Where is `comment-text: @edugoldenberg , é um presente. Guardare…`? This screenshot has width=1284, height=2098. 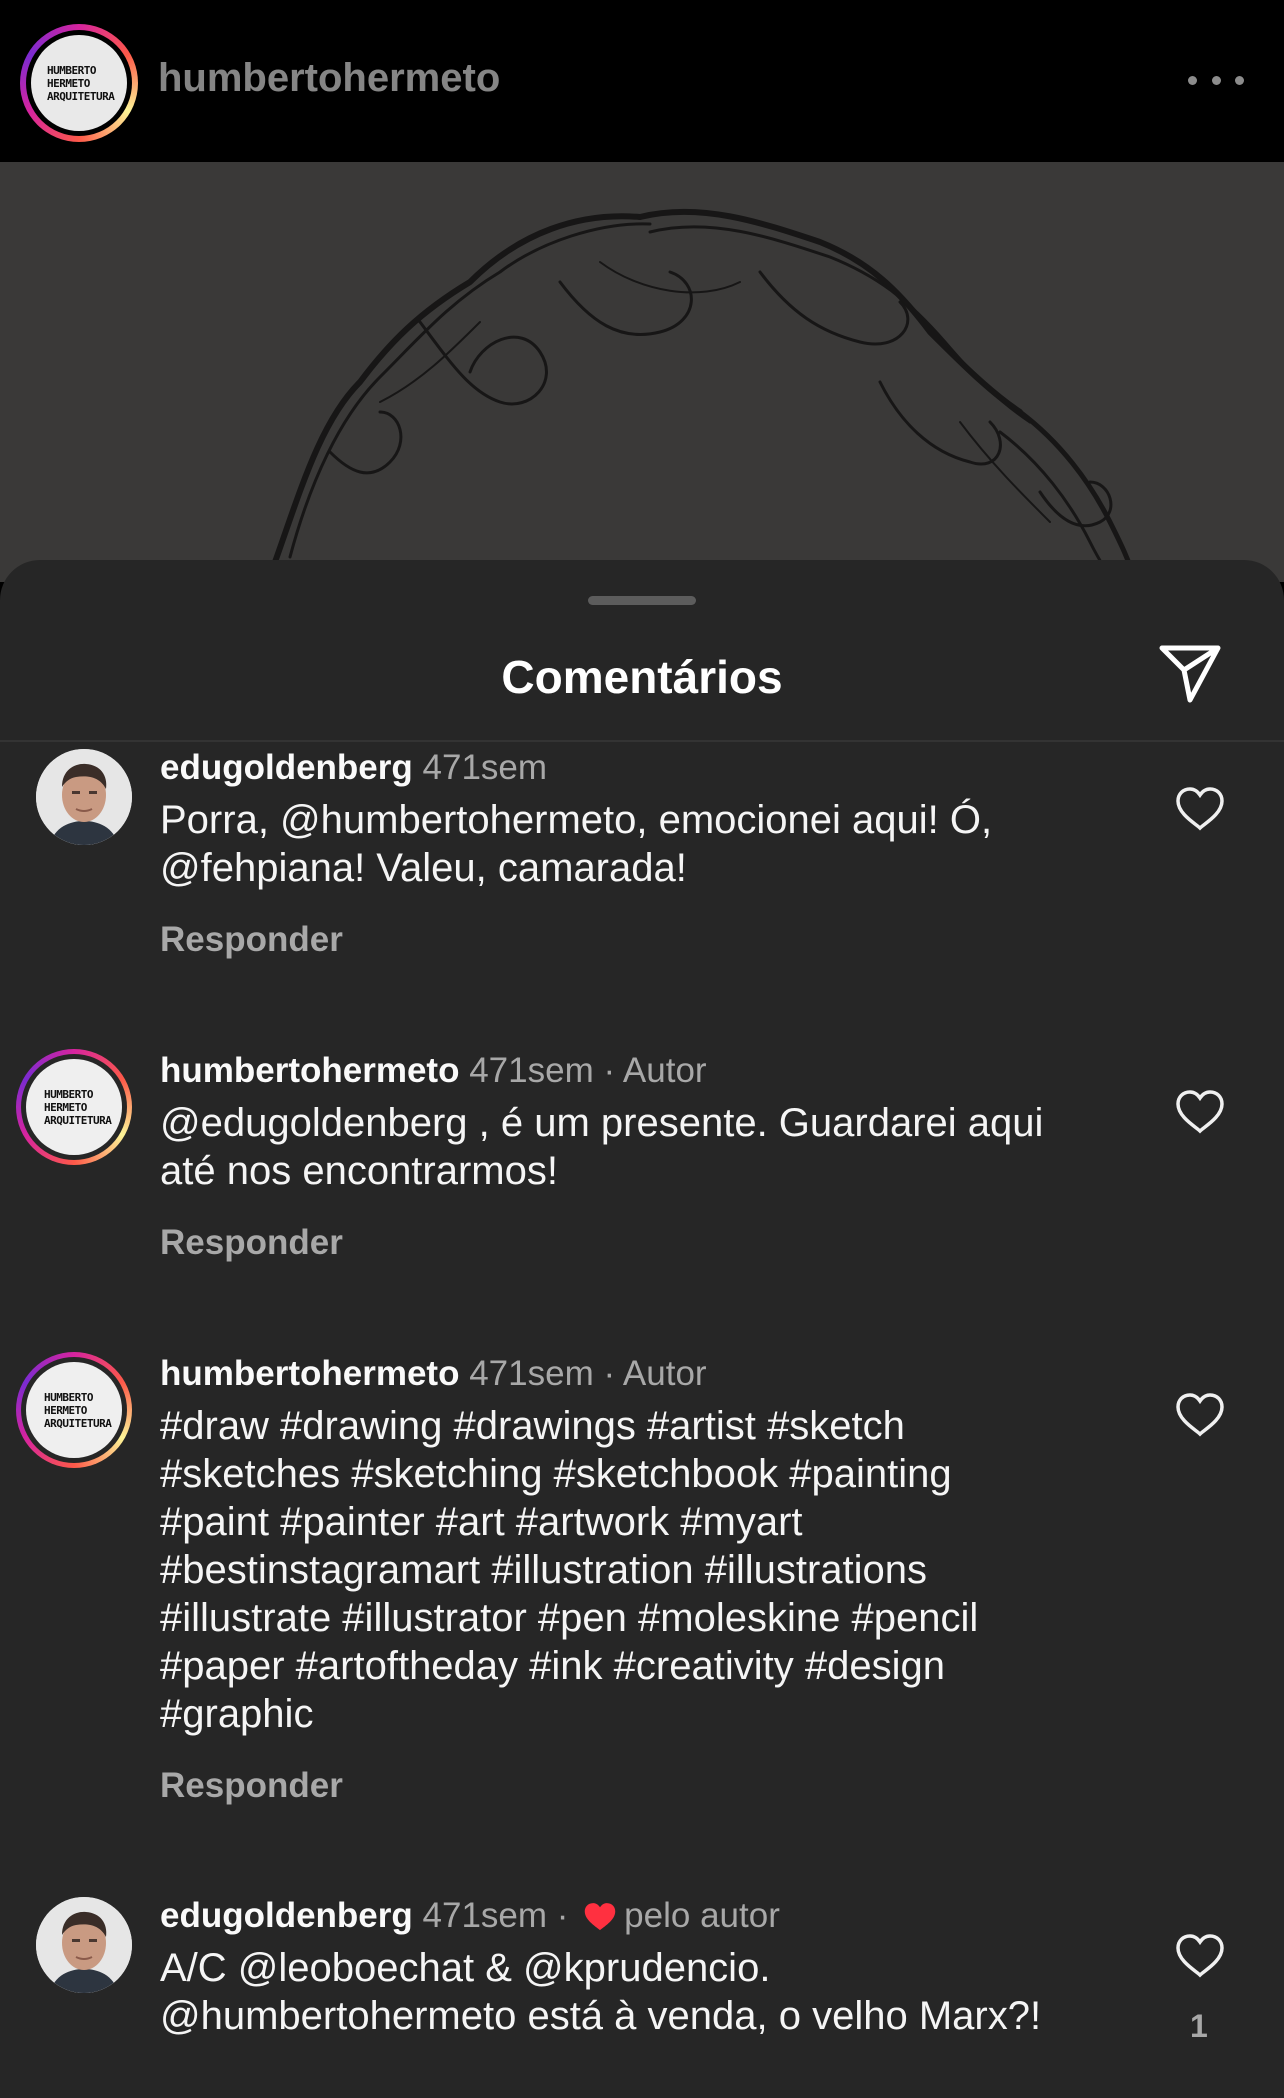 comment-text: @edugoldenberg , é um presente. Guardare… is located at coordinates (602, 1147).